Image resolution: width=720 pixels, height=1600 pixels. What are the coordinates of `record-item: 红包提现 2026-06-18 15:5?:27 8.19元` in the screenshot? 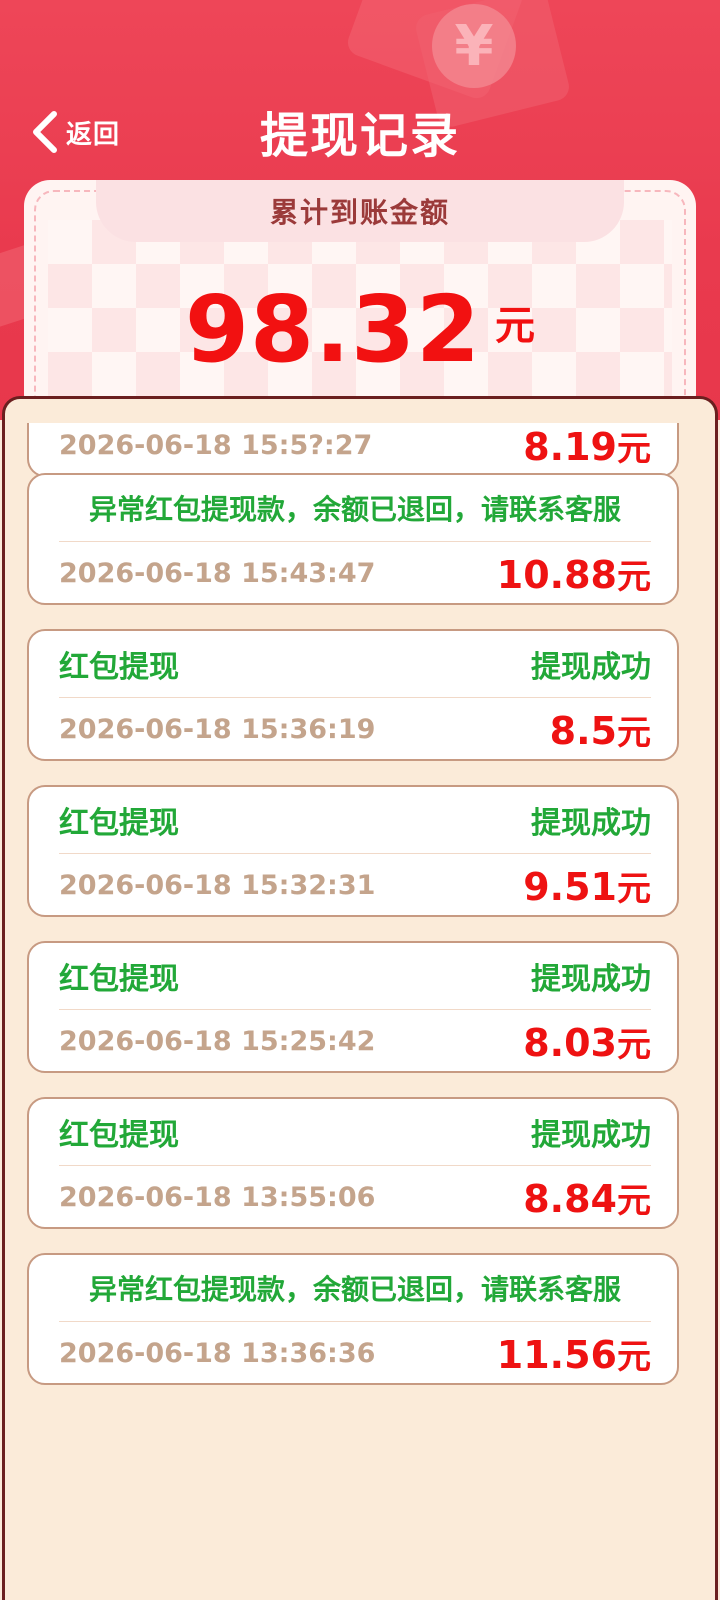 It's located at (353, 450).